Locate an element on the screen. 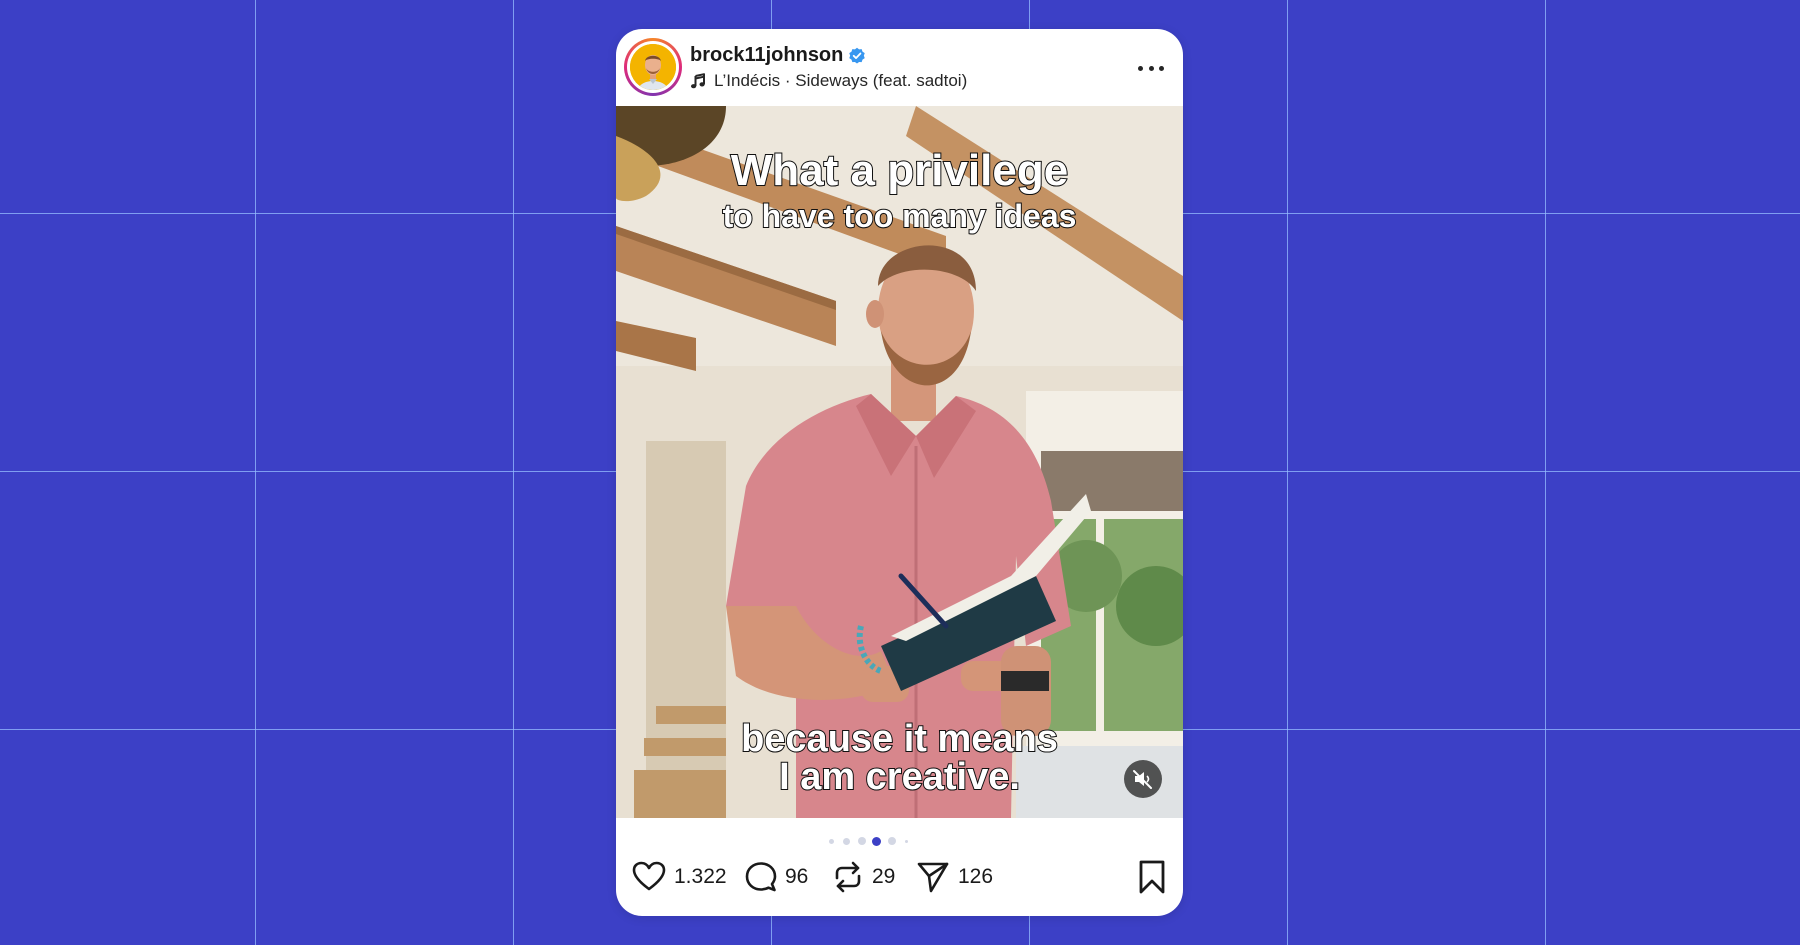 Image resolution: width=1800 pixels, height=945 pixels. like-count: 1.322 is located at coordinates (700, 876).